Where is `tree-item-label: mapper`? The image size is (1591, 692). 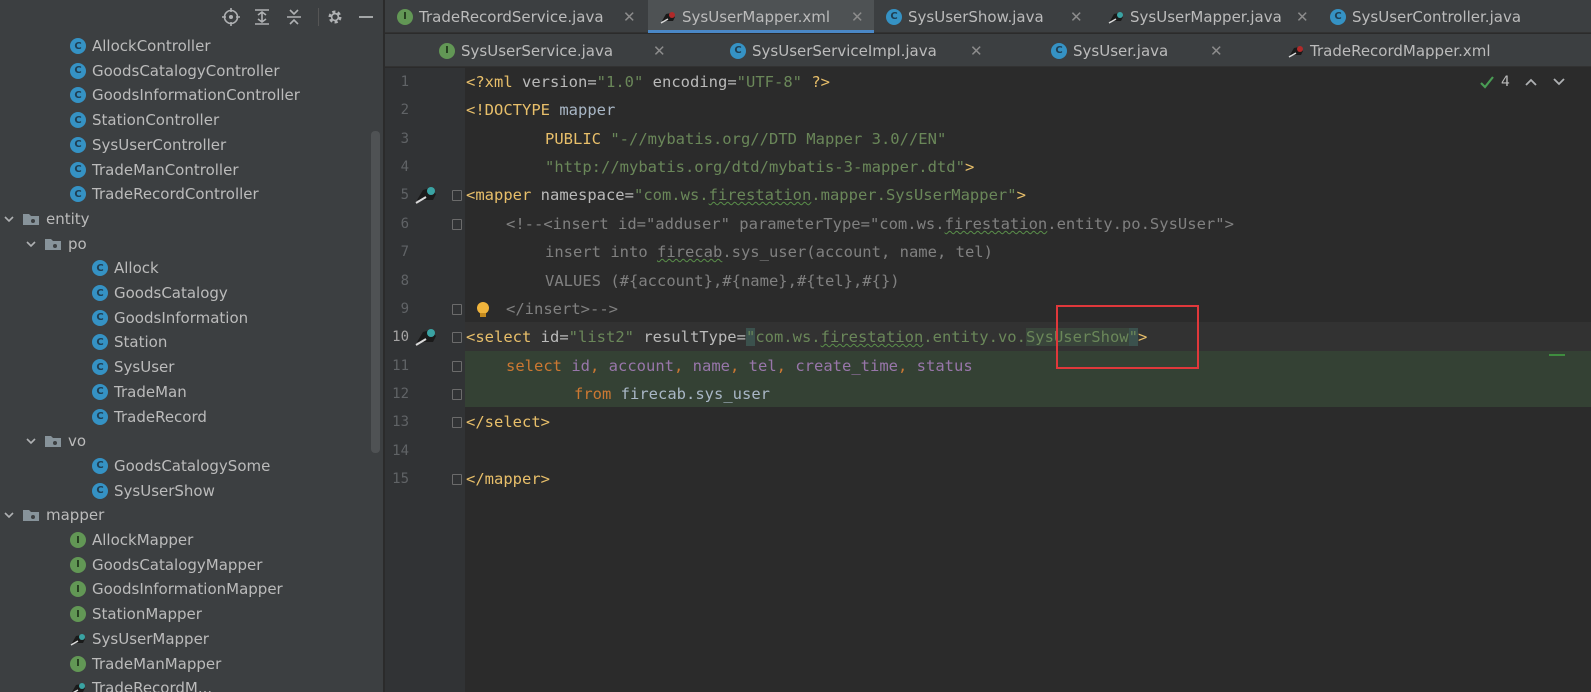
tree-item-label: mapper is located at coordinates (75, 515).